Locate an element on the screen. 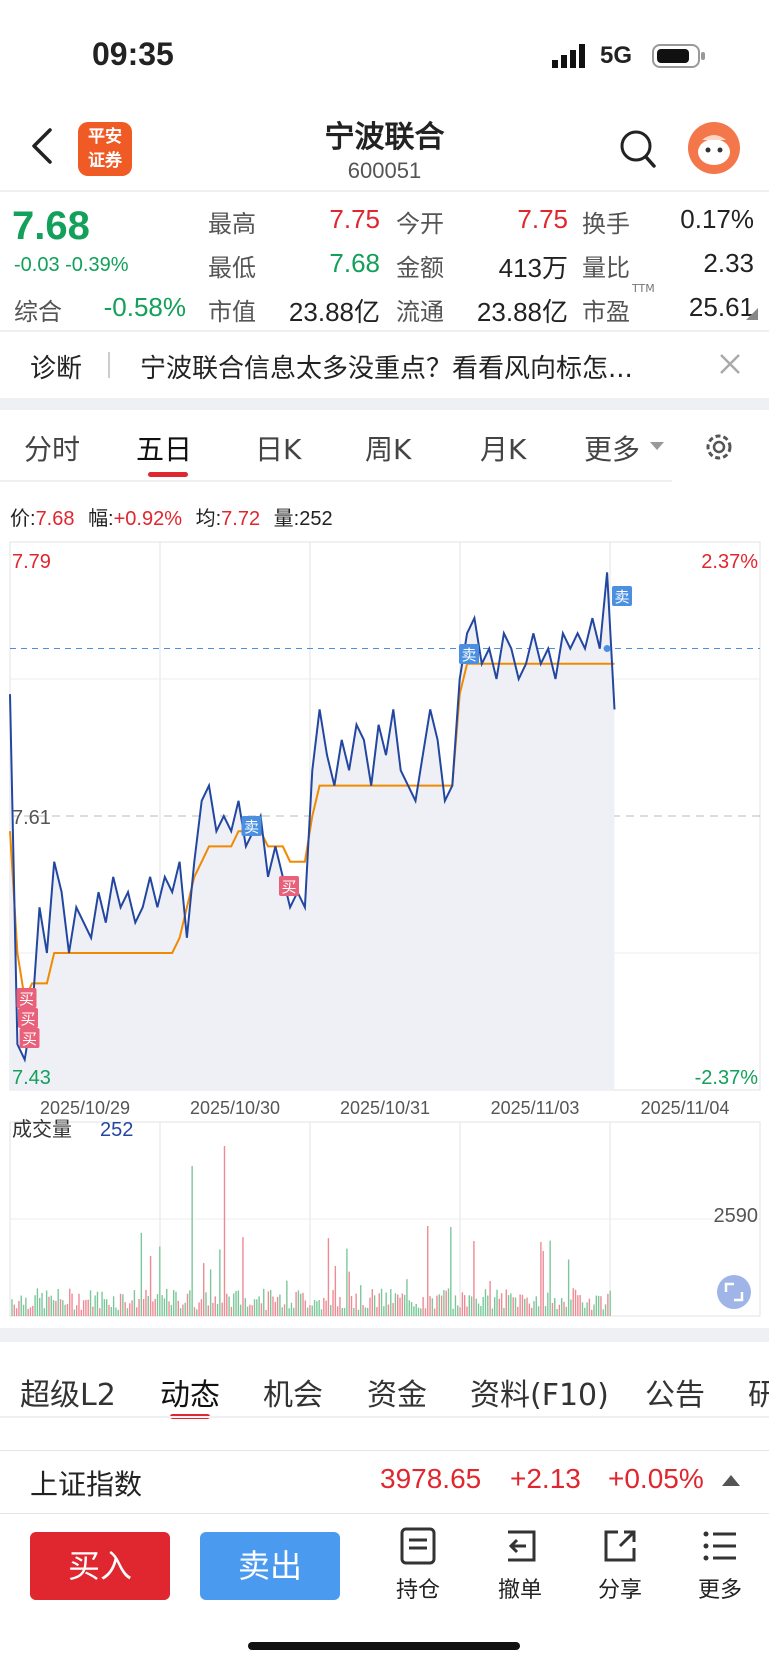  quote-value-pe: 25.61 is located at coordinates (721, 307).